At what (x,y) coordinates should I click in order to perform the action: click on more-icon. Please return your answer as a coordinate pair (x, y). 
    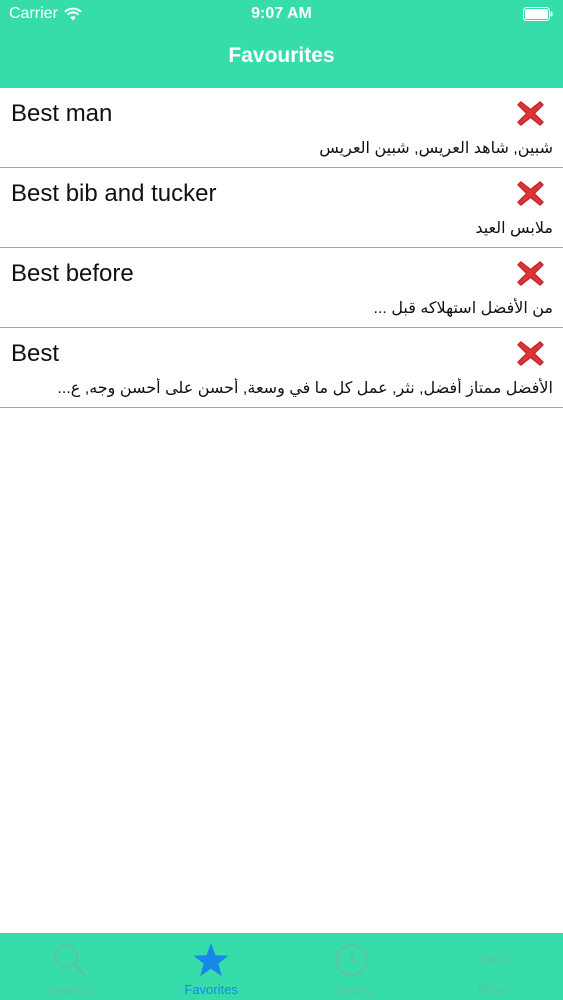
    Looking at the image, I should click on (492, 960).